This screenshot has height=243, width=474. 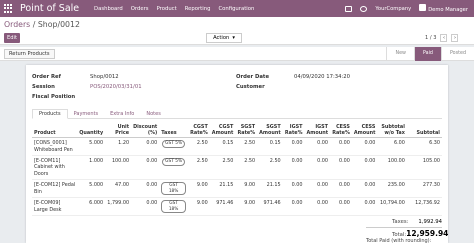 I want to click on menu-item-configuration: Configuration, so click(x=236, y=9).